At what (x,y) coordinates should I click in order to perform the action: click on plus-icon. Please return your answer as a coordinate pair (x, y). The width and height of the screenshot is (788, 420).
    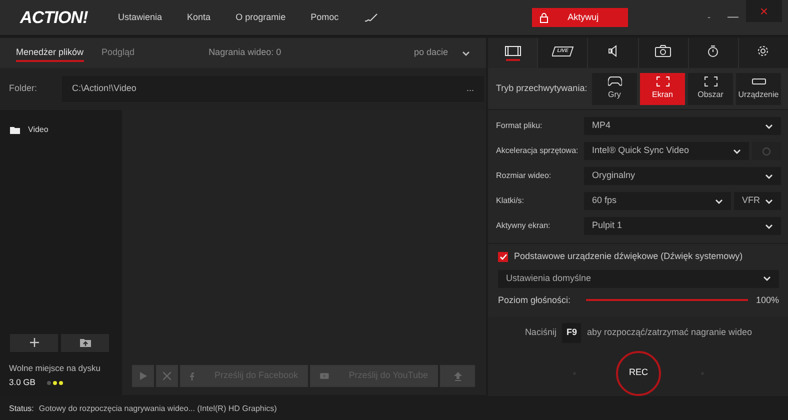
    Looking at the image, I should click on (34, 342).